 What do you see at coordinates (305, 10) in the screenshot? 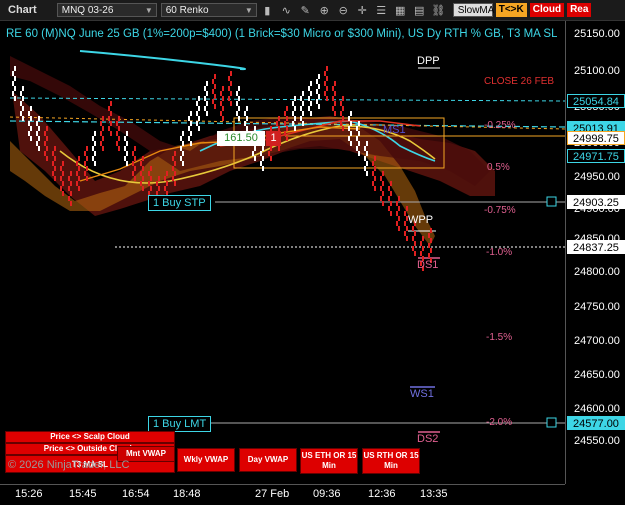
I see `pencil-icon: ✎` at bounding box center [305, 10].